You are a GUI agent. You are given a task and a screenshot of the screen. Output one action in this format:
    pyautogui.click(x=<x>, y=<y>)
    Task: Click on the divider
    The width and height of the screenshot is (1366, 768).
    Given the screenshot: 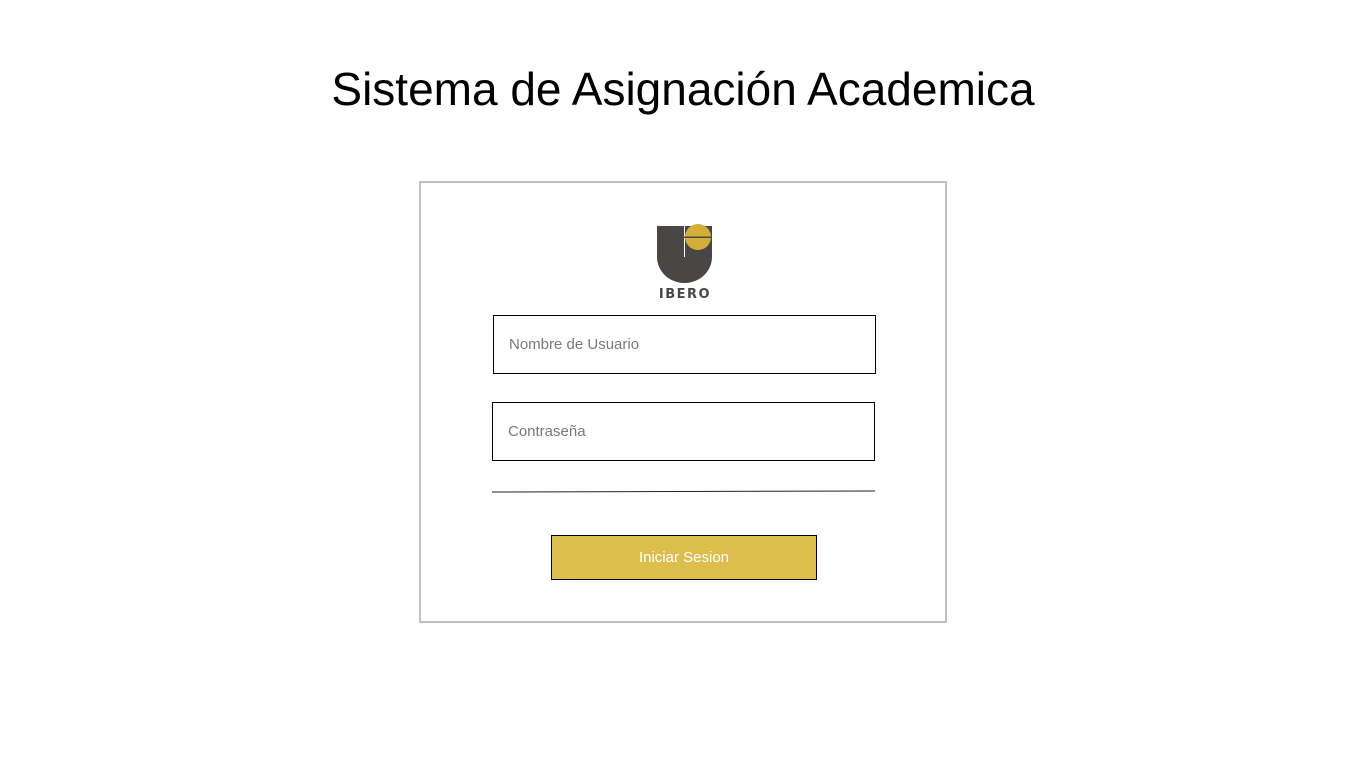 What is the action you would take?
    pyautogui.click(x=683, y=491)
    